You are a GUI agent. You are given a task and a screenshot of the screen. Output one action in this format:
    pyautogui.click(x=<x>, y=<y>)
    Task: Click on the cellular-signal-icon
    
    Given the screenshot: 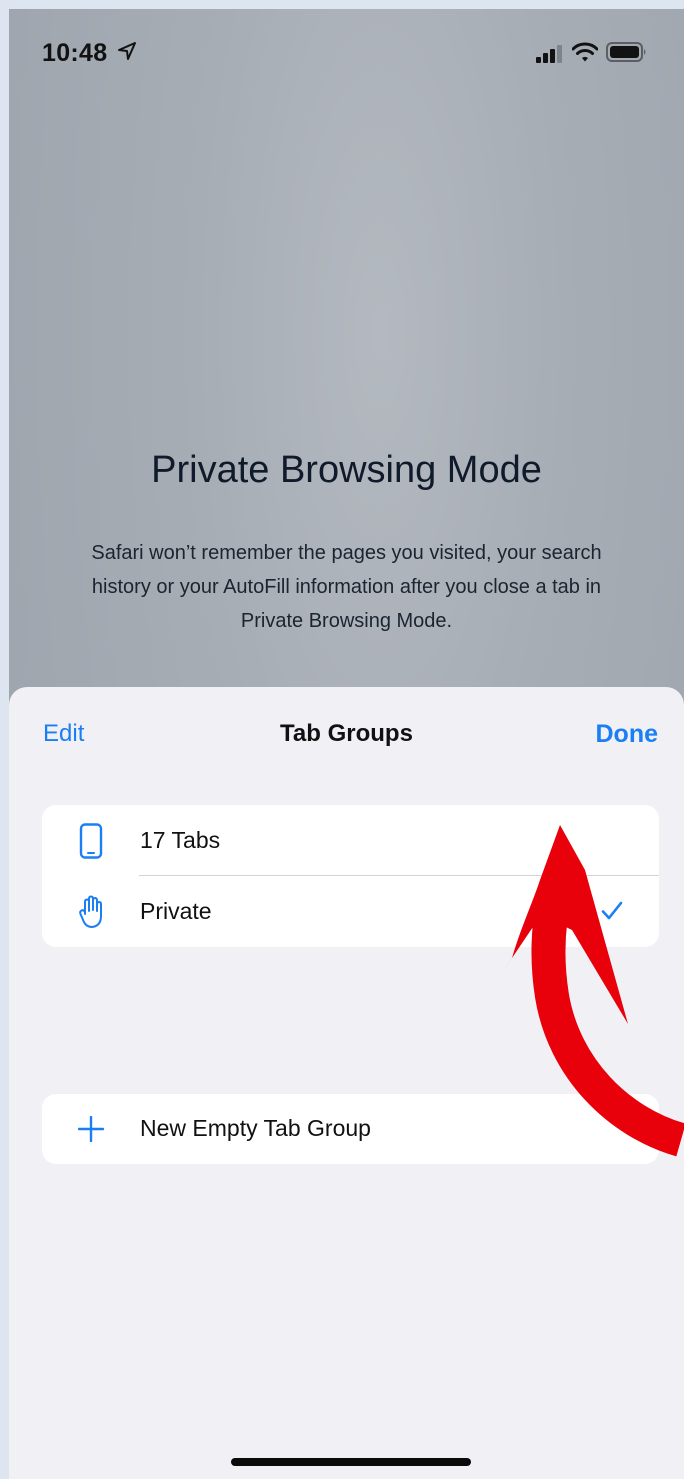 What is the action you would take?
    pyautogui.click(x=549, y=54)
    